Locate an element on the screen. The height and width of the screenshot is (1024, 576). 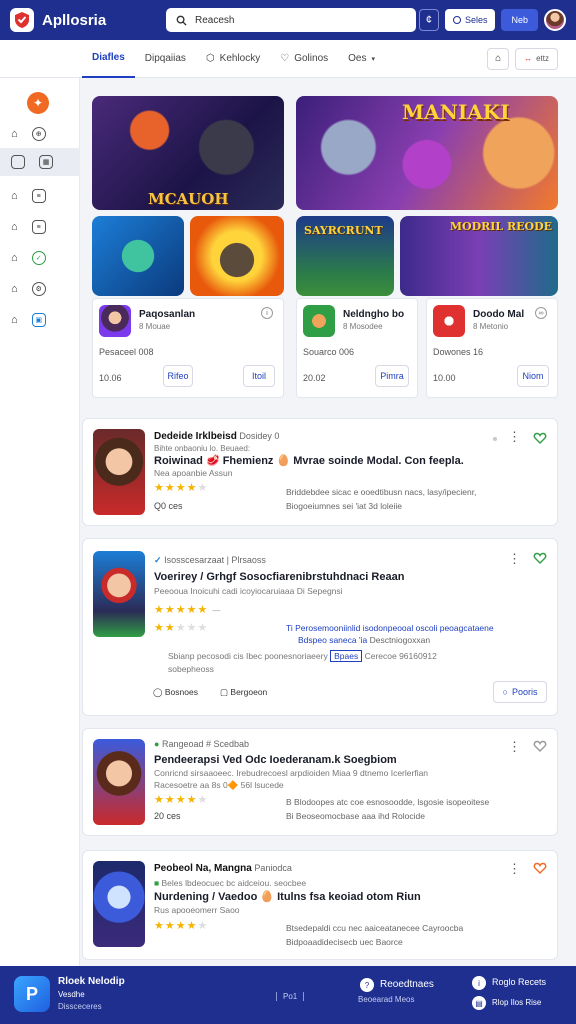
footer-link-sub: Rlop Ilos Rise is located at coordinates (516, 1002).